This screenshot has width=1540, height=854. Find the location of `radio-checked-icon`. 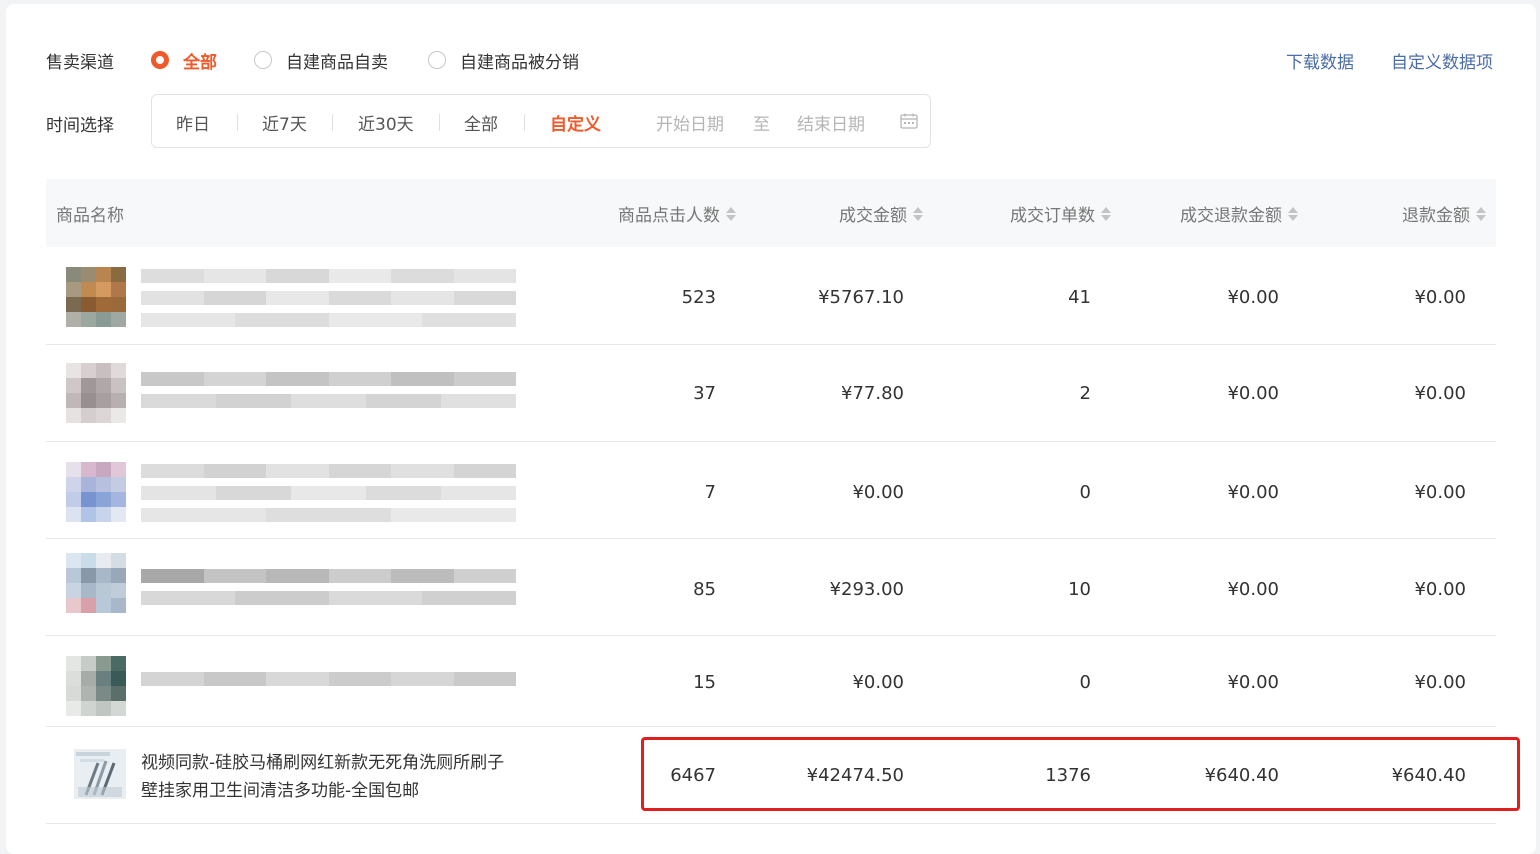

radio-checked-icon is located at coordinates (160, 60).